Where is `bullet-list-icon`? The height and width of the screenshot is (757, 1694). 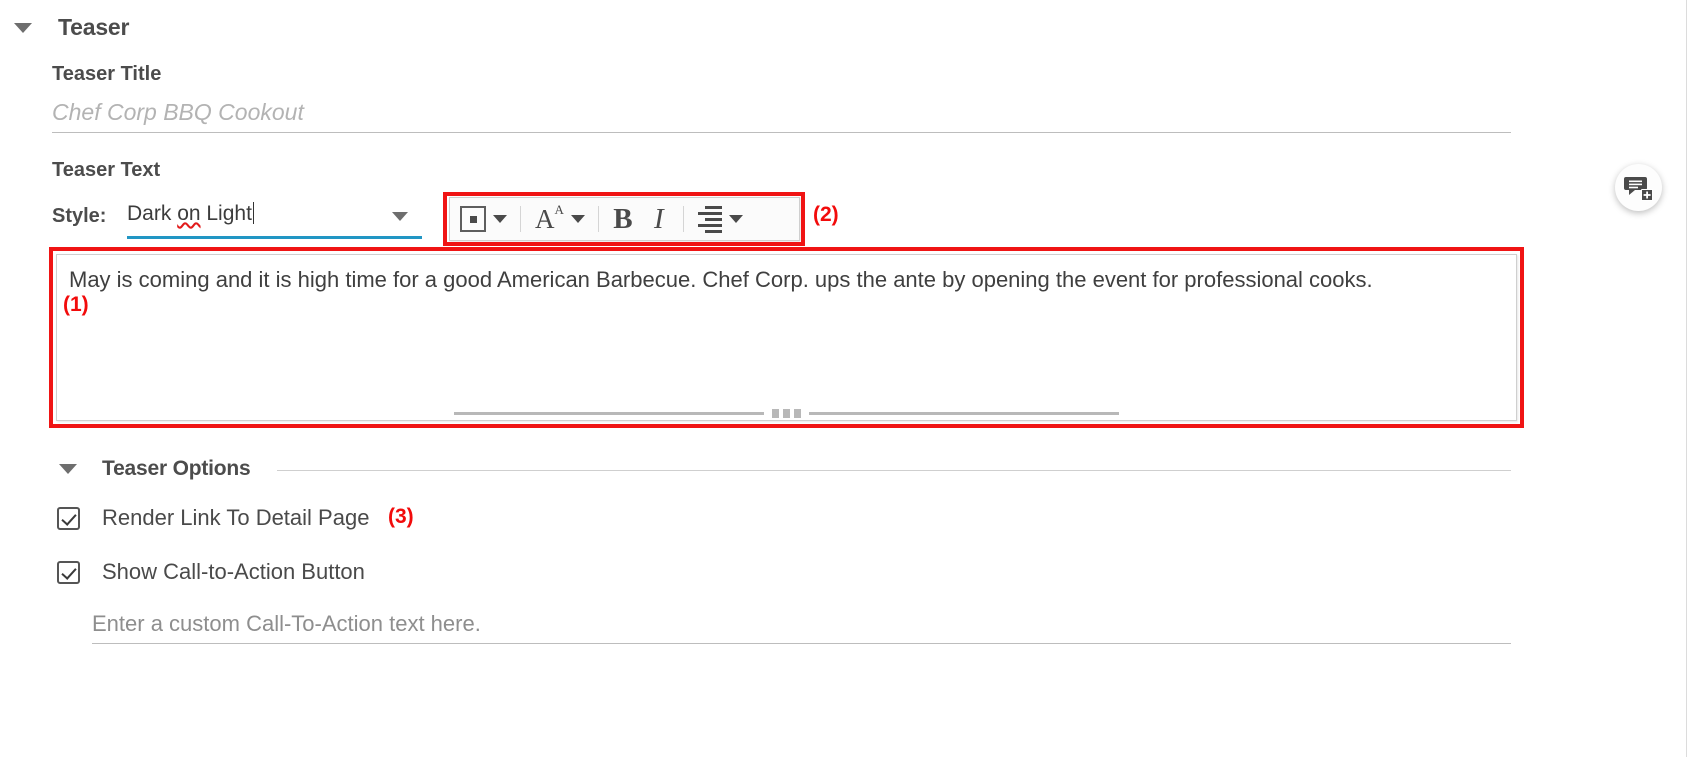 bullet-list-icon is located at coordinates (468, 219).